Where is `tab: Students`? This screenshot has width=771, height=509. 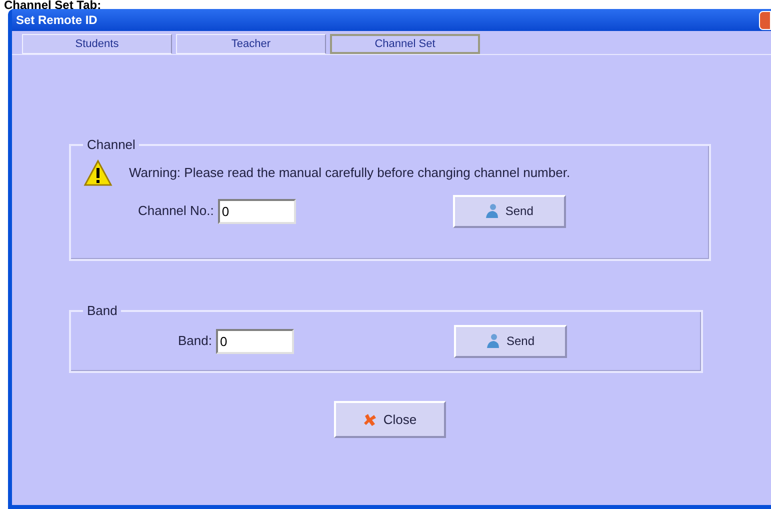 tab: Students is located at coordinates (97, 44).